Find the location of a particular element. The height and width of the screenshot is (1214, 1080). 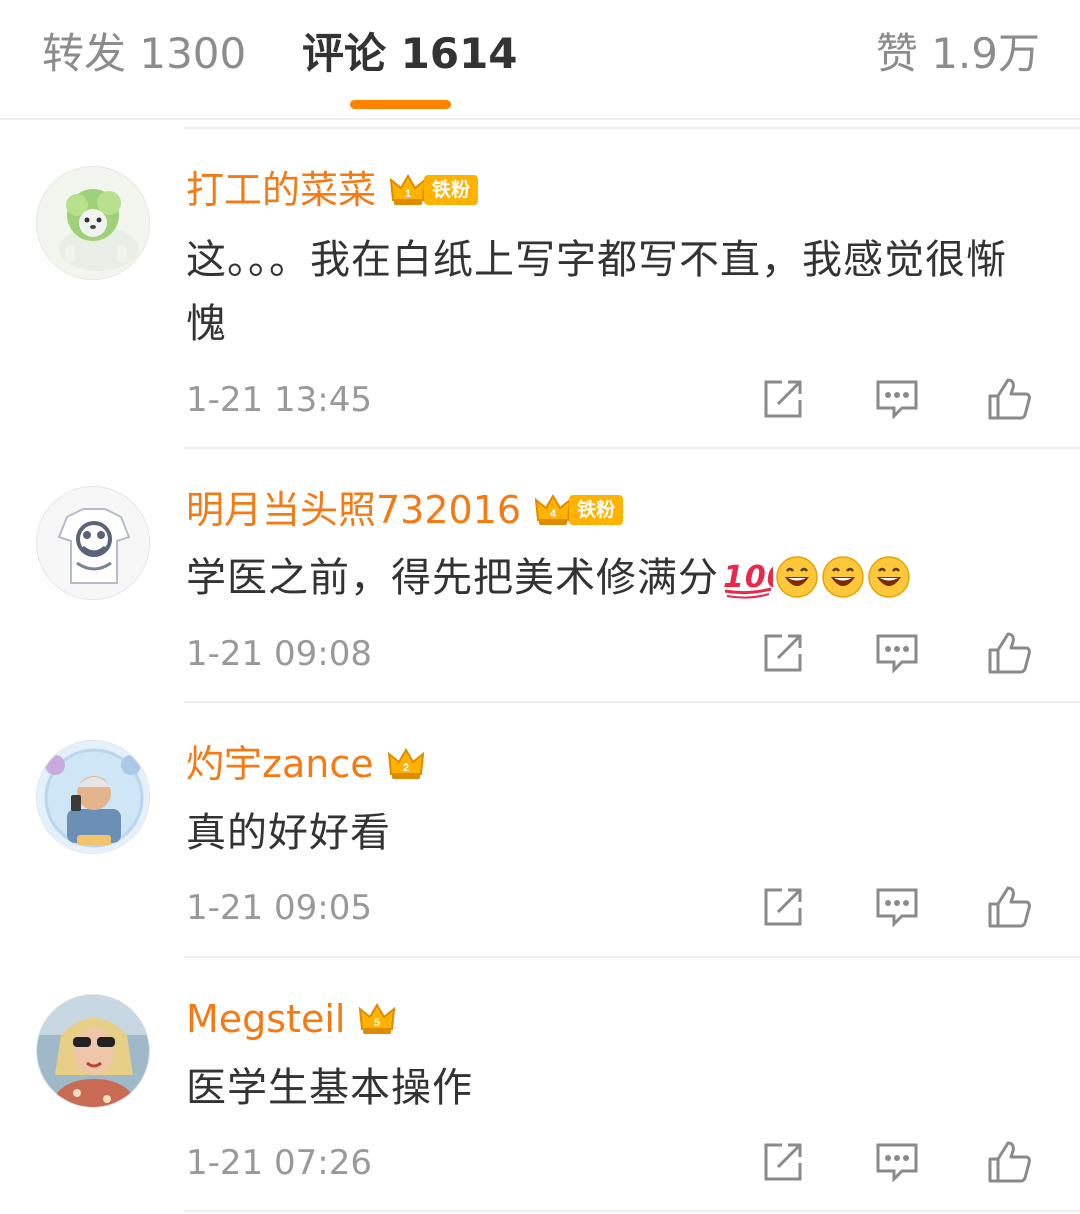

comment-text: 学医之前，得先把美术修满分100 is located at coordinates (613, 582).